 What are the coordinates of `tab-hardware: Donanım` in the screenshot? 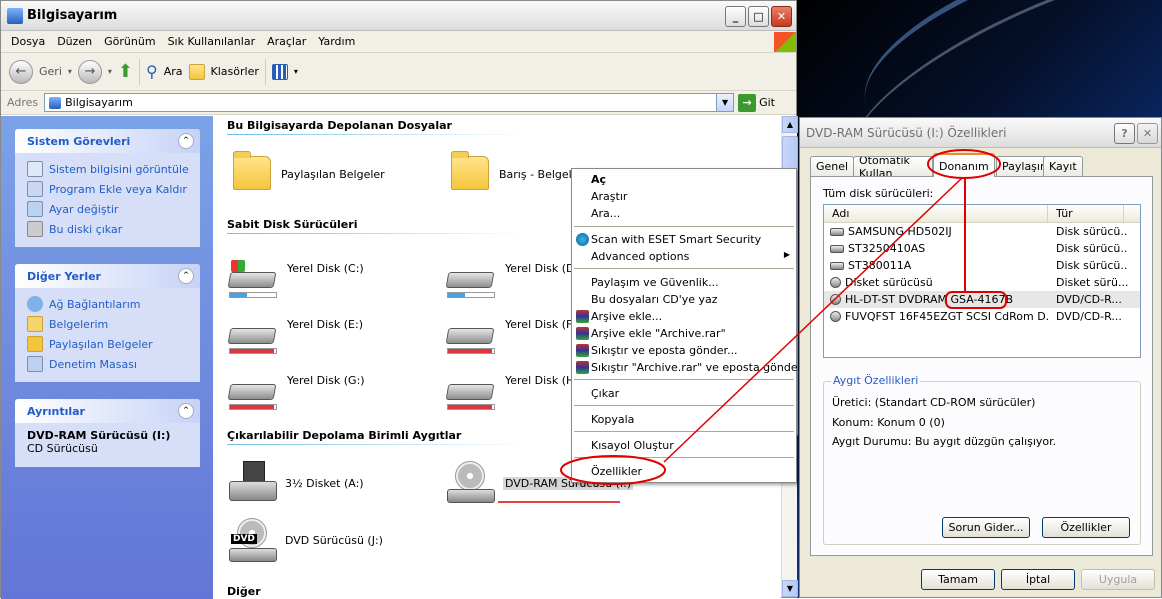 It's located at (964, 165).